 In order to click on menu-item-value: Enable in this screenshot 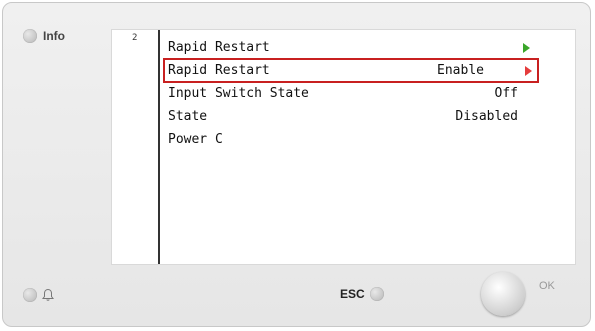, I will do `click(460, 70)`.